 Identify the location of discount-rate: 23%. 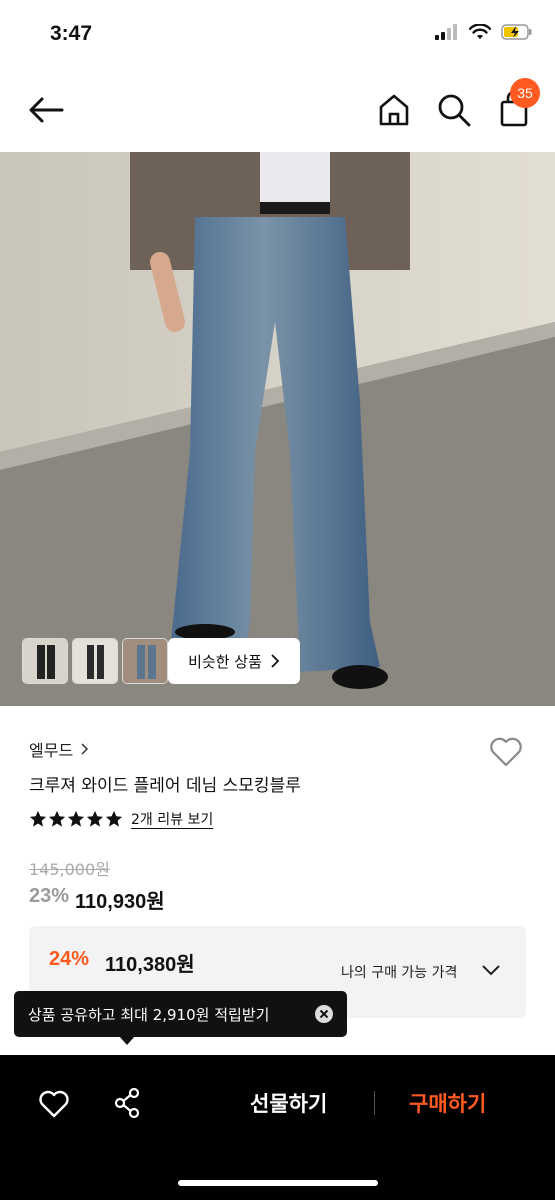
(49, 896).